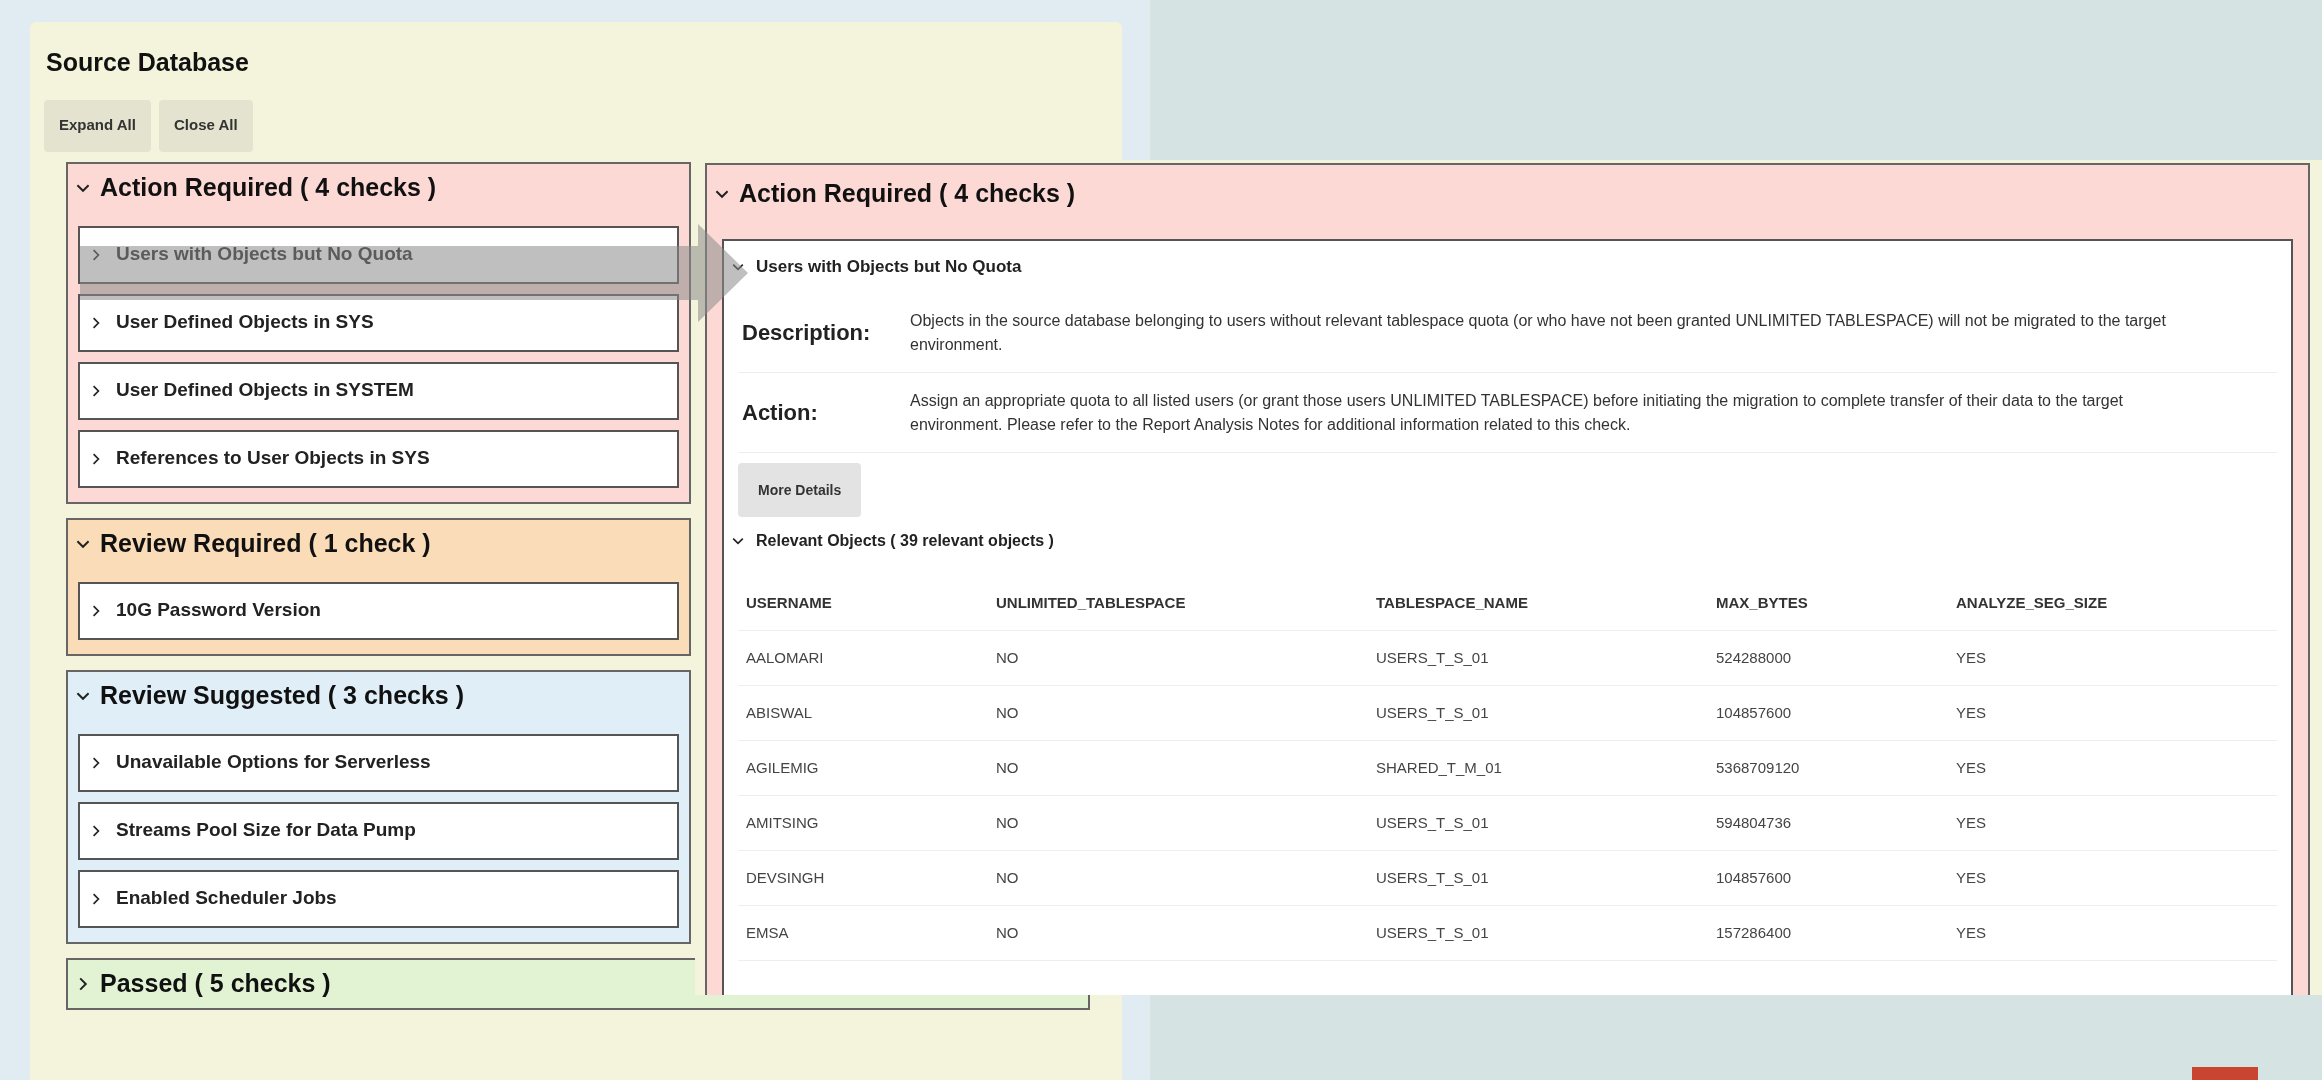 The image size is (2322, 1080). What do you see at coordinates (378, 610) in the screenshot?
I see `check-row: 10G Password Version` at bounding box center [378, 610].